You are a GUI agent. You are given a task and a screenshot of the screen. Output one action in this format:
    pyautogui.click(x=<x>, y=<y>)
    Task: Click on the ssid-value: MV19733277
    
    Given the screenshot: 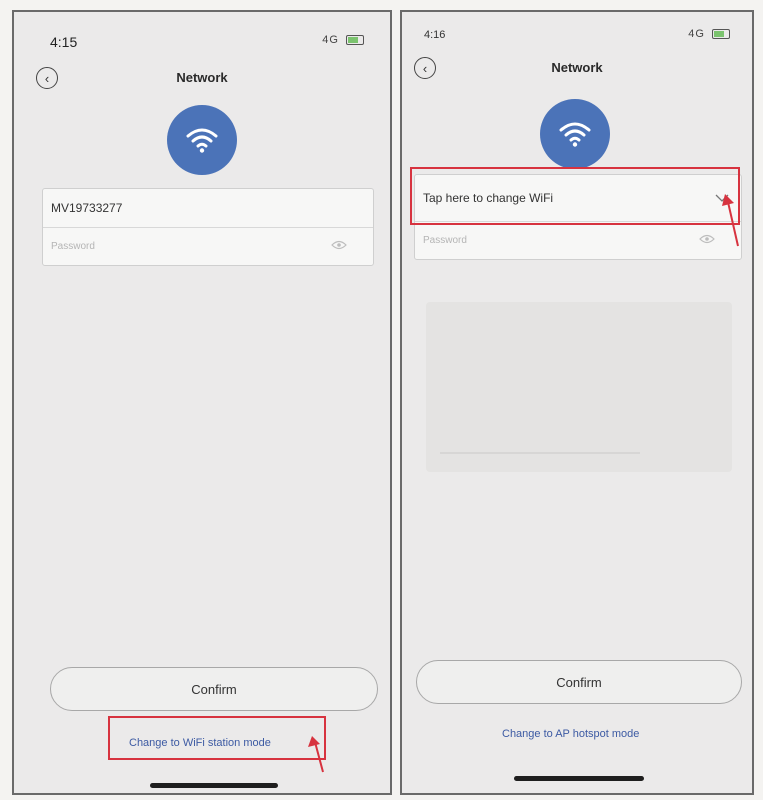 What is the action you would take?
    pyautogui.click(x=87, y=208)
    